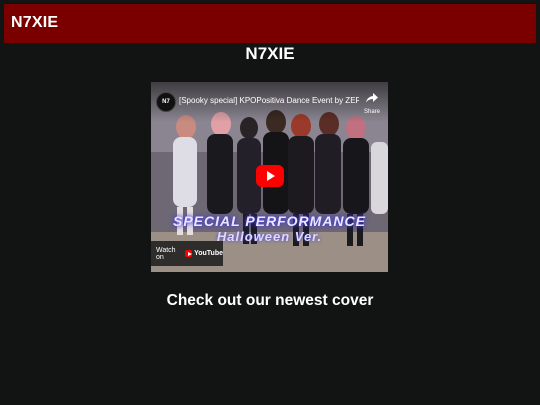 The height and width of the screenshot is (405, 540). What do you see at coordinates (208, 253) in the screenshot?
I see `youtube-wordmark: YouTube` at bounding box center [208, 253].